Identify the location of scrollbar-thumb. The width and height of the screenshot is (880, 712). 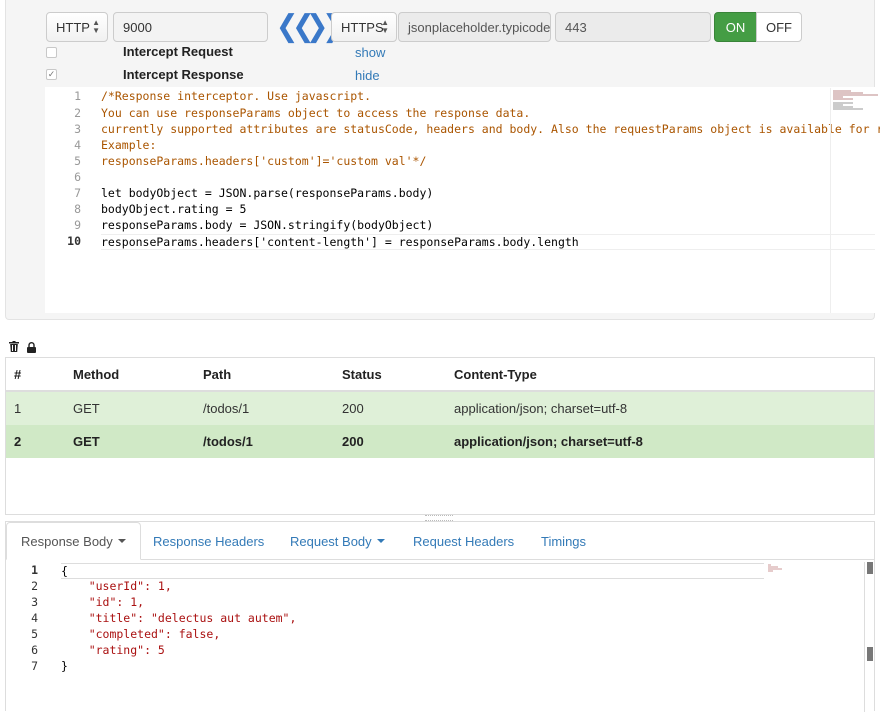
(870, 568).